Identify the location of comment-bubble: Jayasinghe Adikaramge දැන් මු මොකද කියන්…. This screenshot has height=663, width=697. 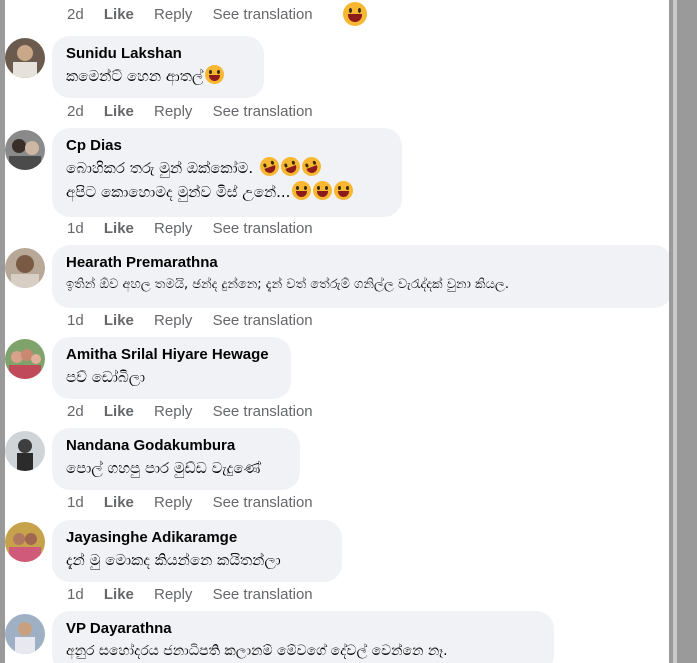
(197, 551).